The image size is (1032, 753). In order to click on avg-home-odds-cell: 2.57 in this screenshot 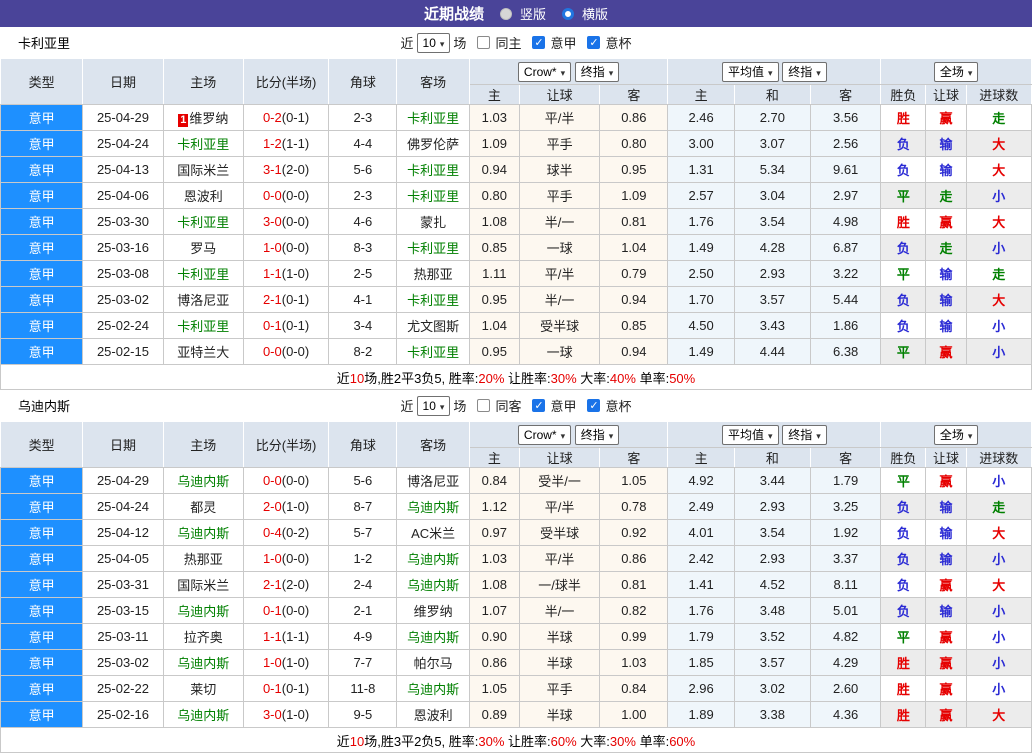, I will do `click(701, 195)`.